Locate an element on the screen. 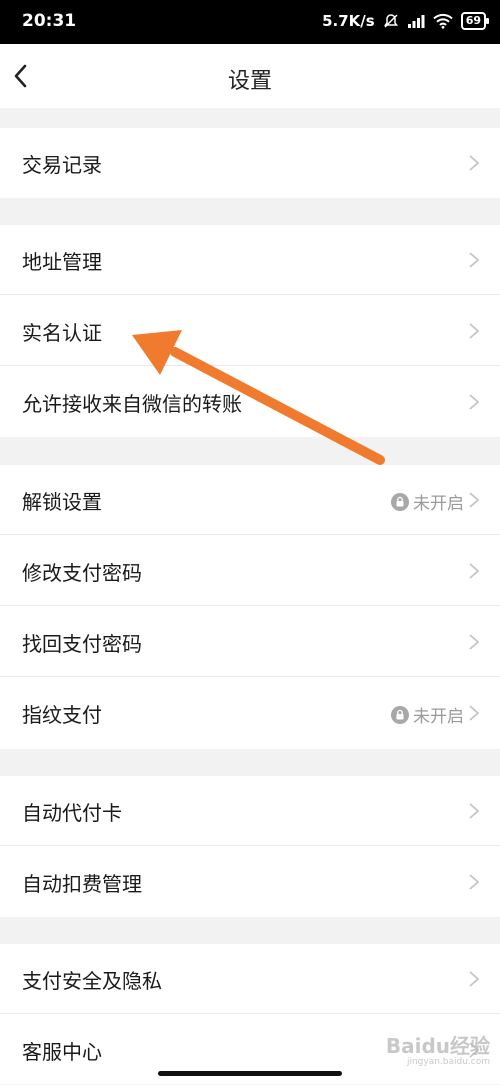 The height and width of the screenshot is (1085, 500). row-label: 指纹支付 is located at coordinates (62, 715).